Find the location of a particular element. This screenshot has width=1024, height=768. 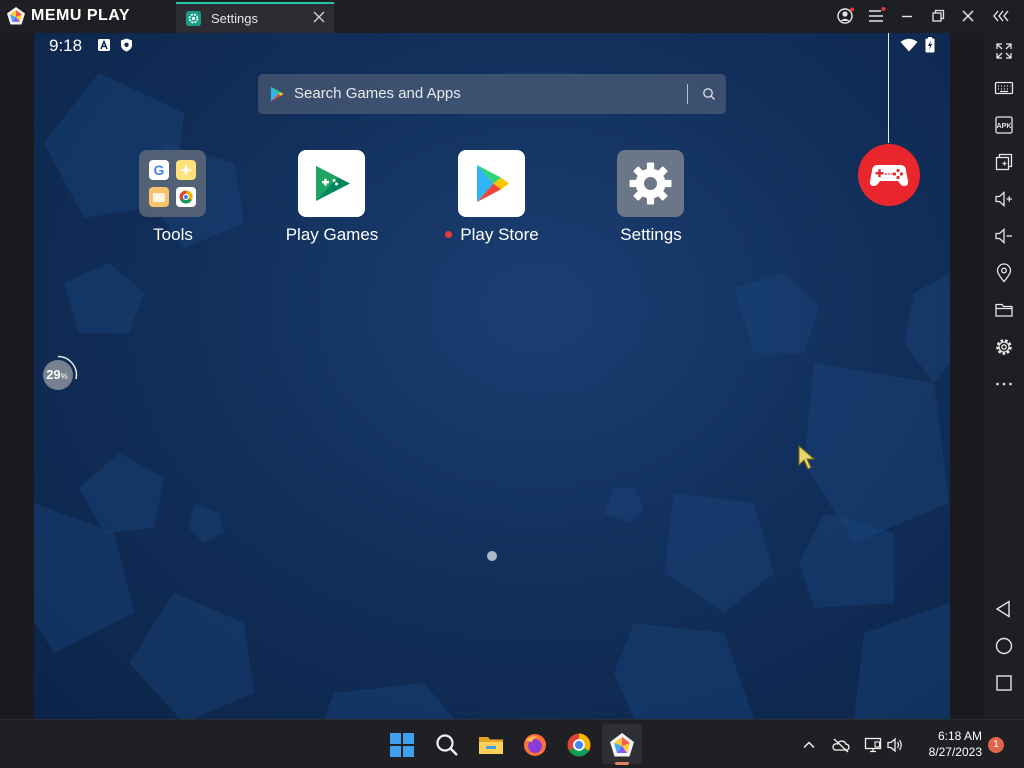

app-settings: Settings is located at coordinates (651, 199).